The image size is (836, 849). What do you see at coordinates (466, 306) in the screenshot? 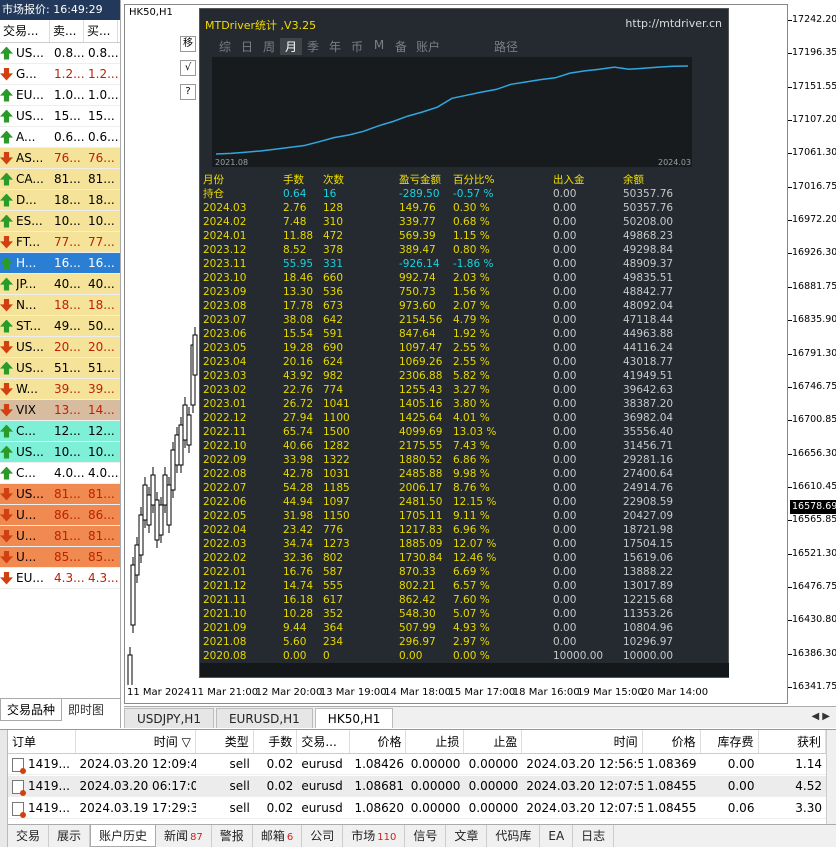
I see `stats-row: 2023.08 17.78 673 973.60 2.07 % 0.00 48092.04` at bounding box center [466, 306].